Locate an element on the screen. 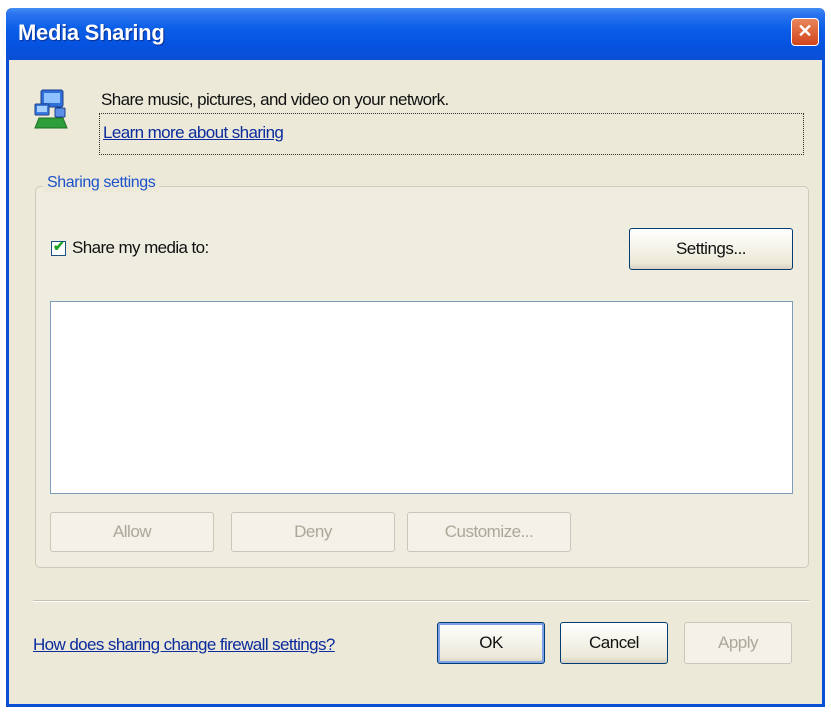 This screenshot has height=712, width=831. sharing-settings-label: Sharing settings is located at coordinates (101, 183).